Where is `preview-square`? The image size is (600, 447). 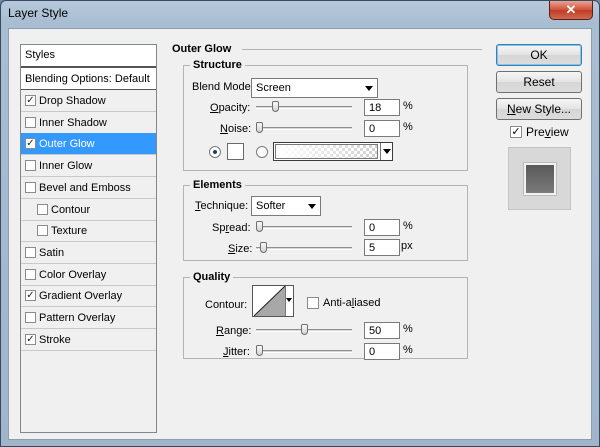 preview-square is located at coordinates (540, 179).